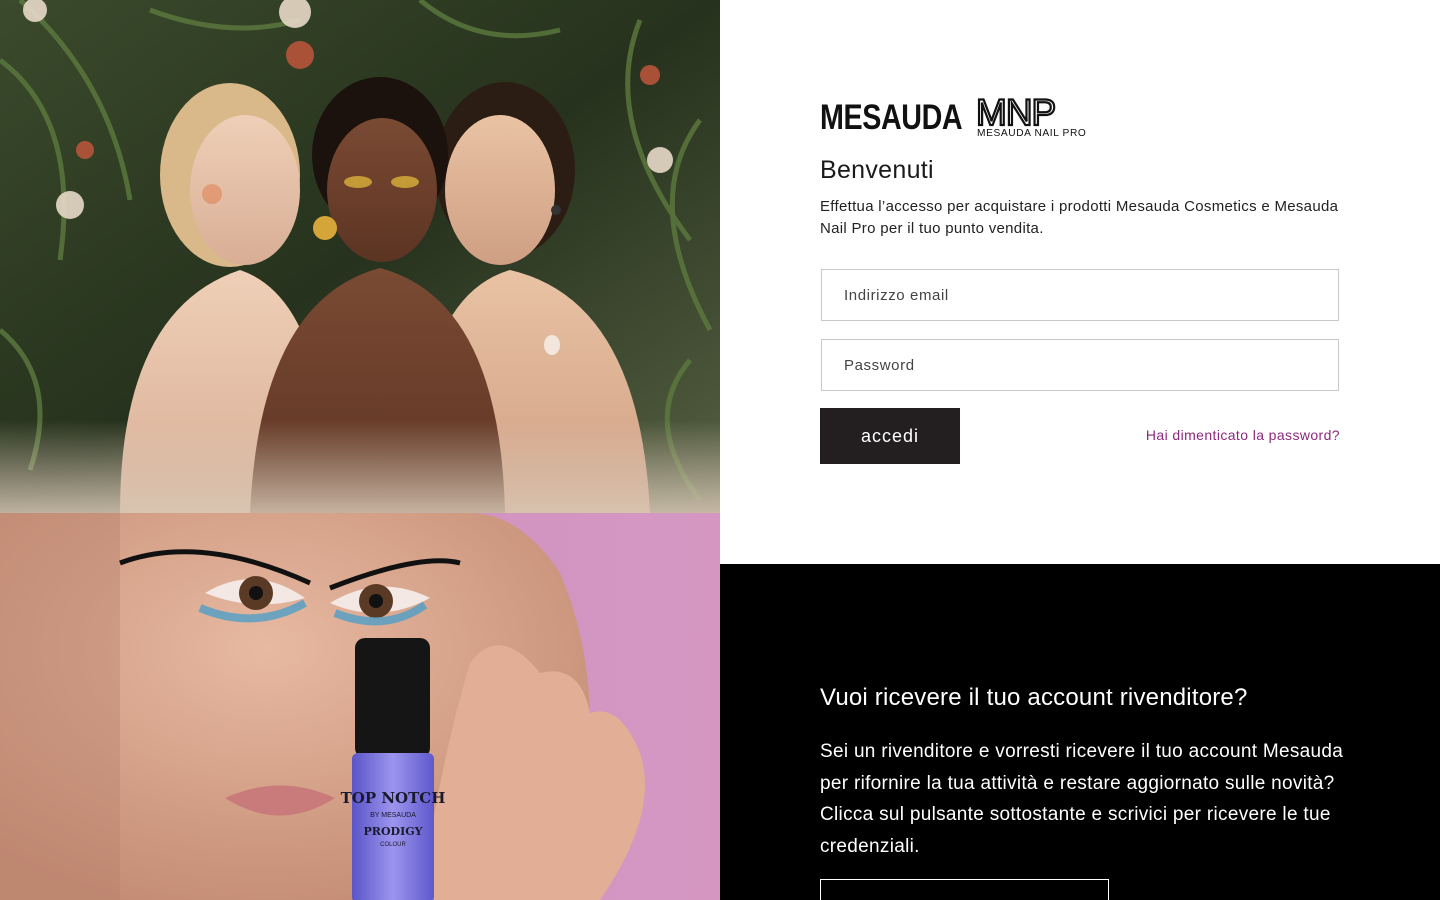 Image resolution: width=1440 pixels, height=900 pixels. What do you see at coordinates (1031, 118) in the screenshot?
I see `mnp-logo: MNP MESAUDA NAIL PRO` at bounding box center [1031, 118].